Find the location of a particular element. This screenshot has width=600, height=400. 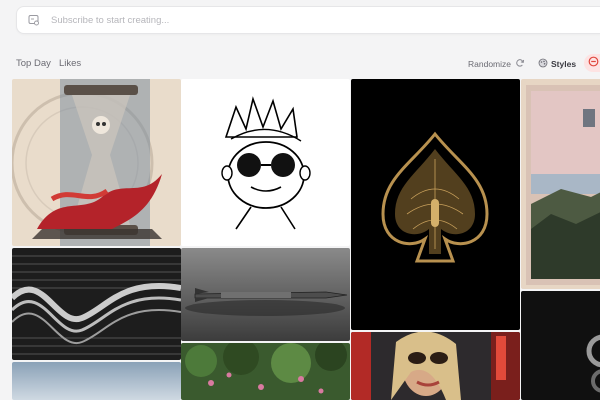

randomize-button: Randomize is located at coordinates (496, 64).